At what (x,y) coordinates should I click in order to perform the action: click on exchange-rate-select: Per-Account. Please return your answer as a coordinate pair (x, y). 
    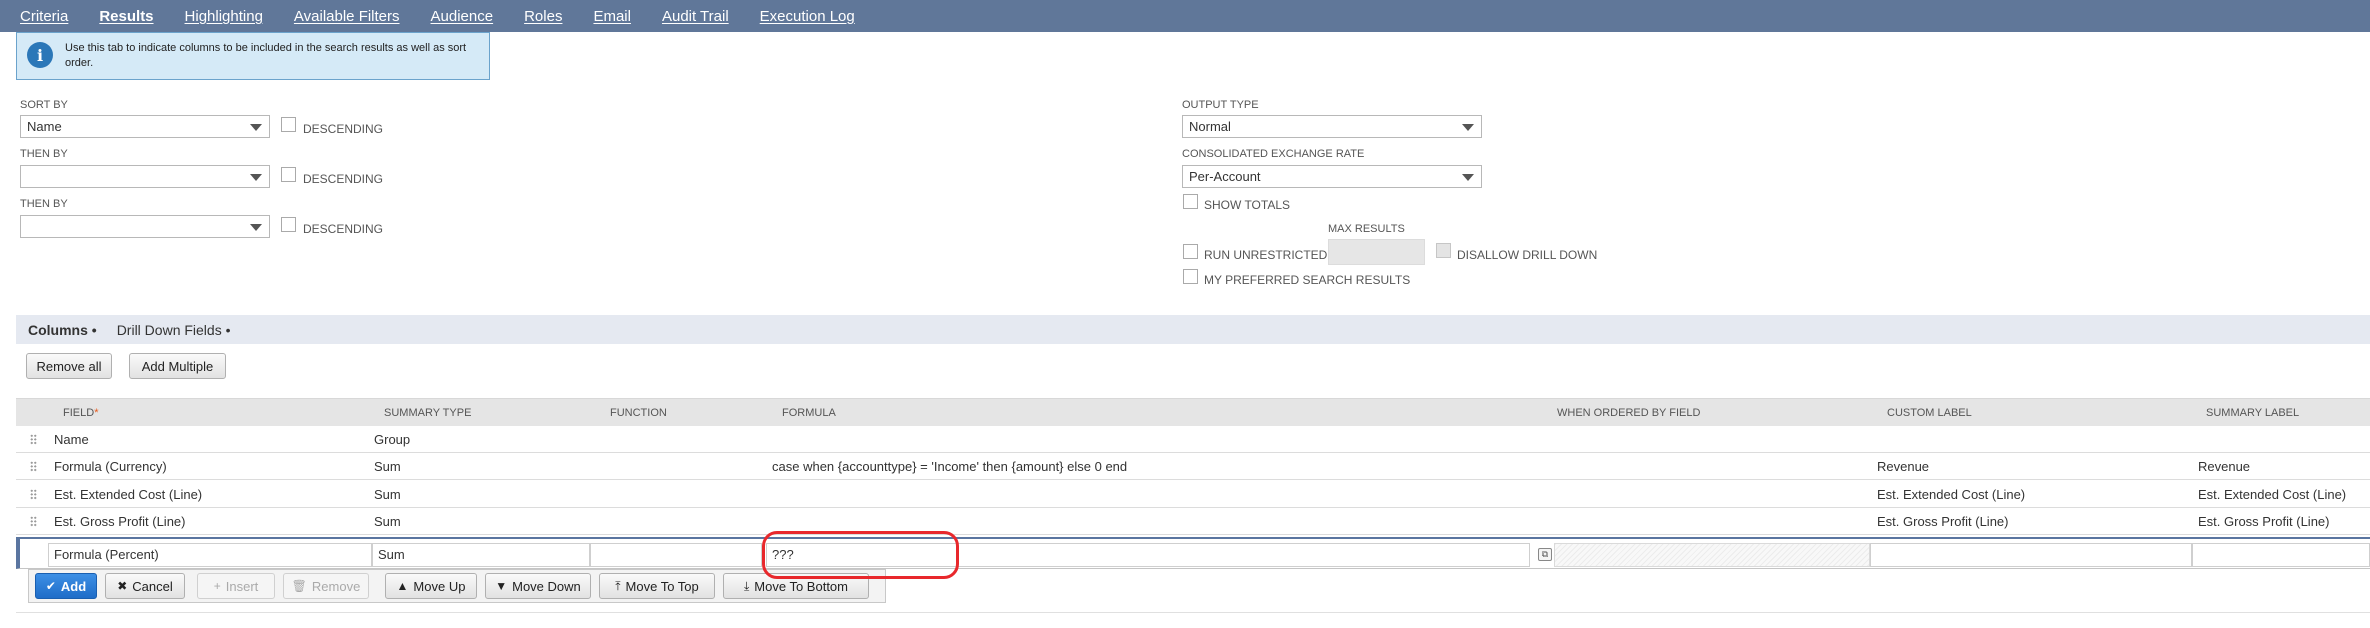
    Looking at the image, I should click on (1332, 176).